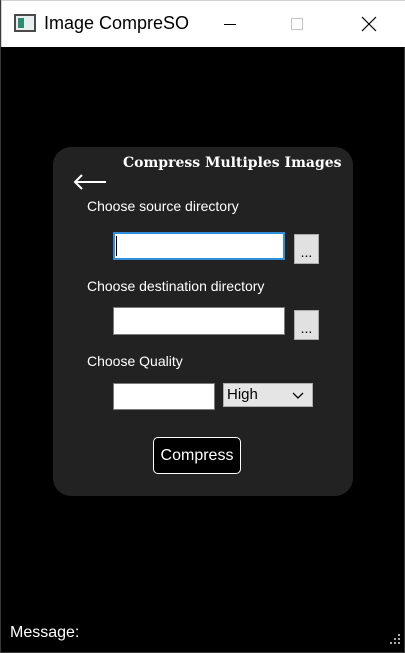 The height and width of the screenshot is (653, 405). What do you see at coordinates (117, 23) in the screenshot?
I see `window-title: Image CompreSO` at bounding box center [117, 23].